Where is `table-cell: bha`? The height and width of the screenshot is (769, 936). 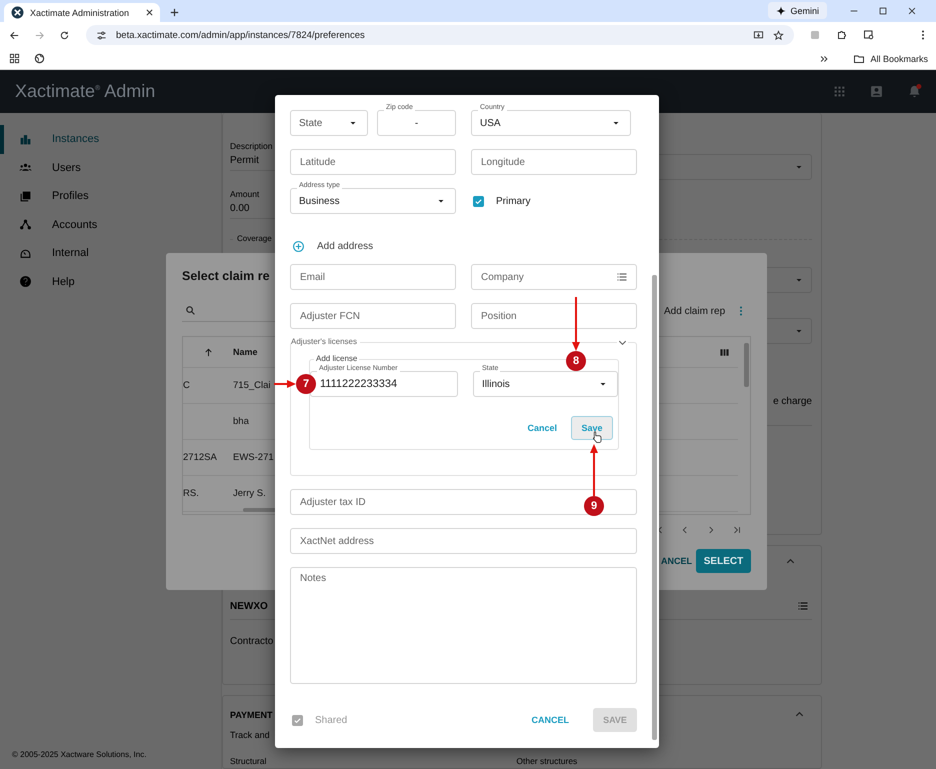
table-cell: bha is located at coordinates (241, 421).